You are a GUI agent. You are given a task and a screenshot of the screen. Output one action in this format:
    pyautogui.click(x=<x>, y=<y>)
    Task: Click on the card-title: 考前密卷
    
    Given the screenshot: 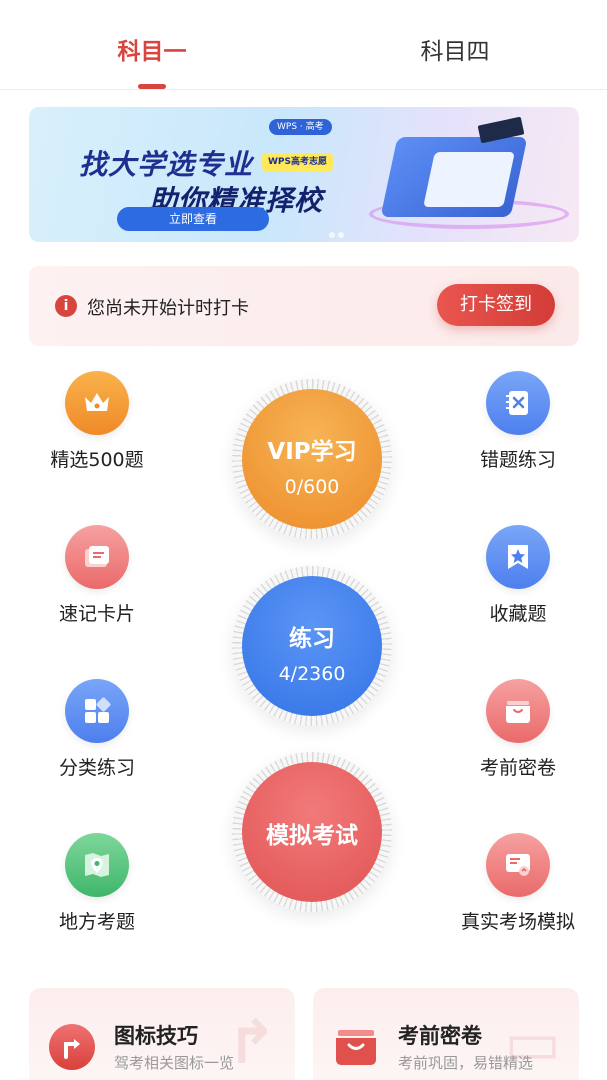 What is the action you would take?
    pyautogui.click(x=440, y=1036)
    